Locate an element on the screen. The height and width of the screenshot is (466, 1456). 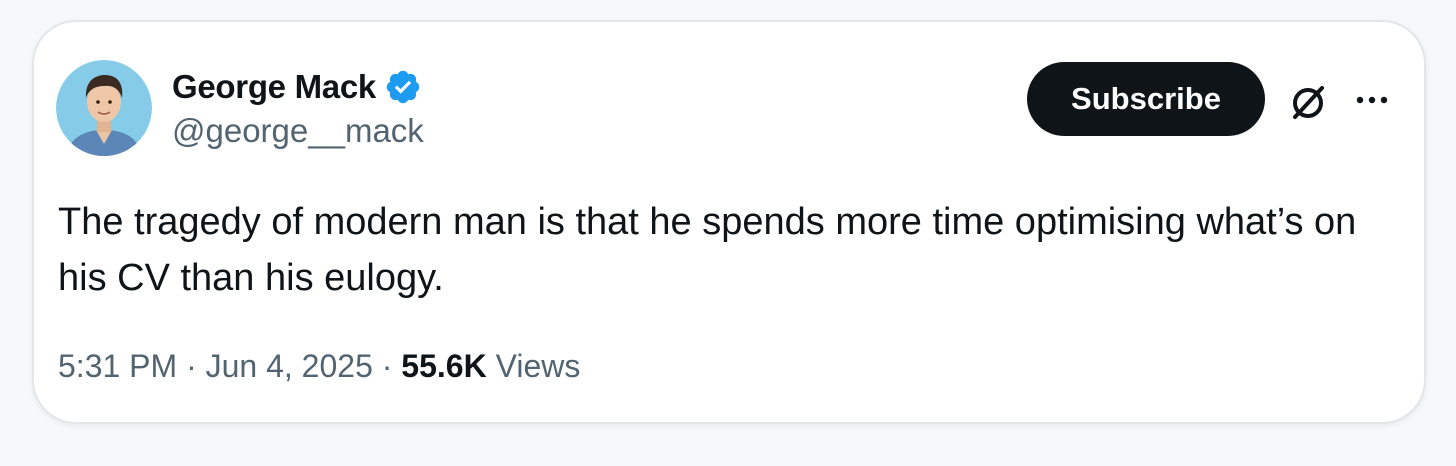
tweet-date: Jun 4, 2025 is located at coordinates (289, 366).